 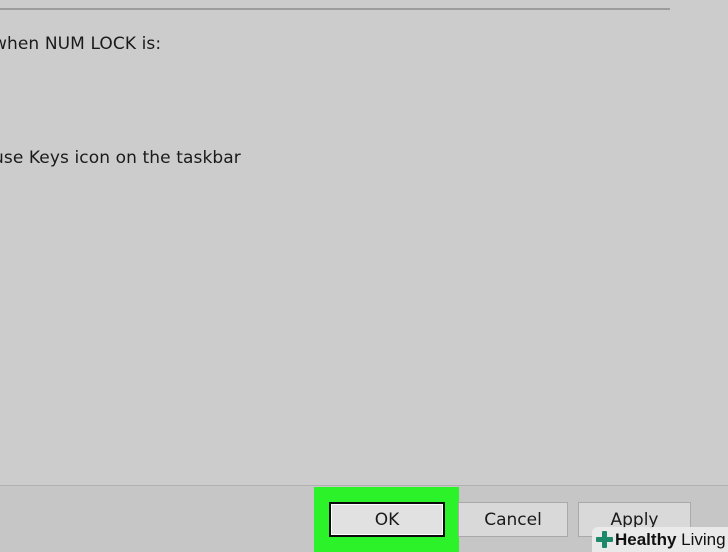 What do you see at coordinates (646, 539) in the screenshot?
I see `watermark-brand-bold: Healthy` at bounding box center [646, 539].